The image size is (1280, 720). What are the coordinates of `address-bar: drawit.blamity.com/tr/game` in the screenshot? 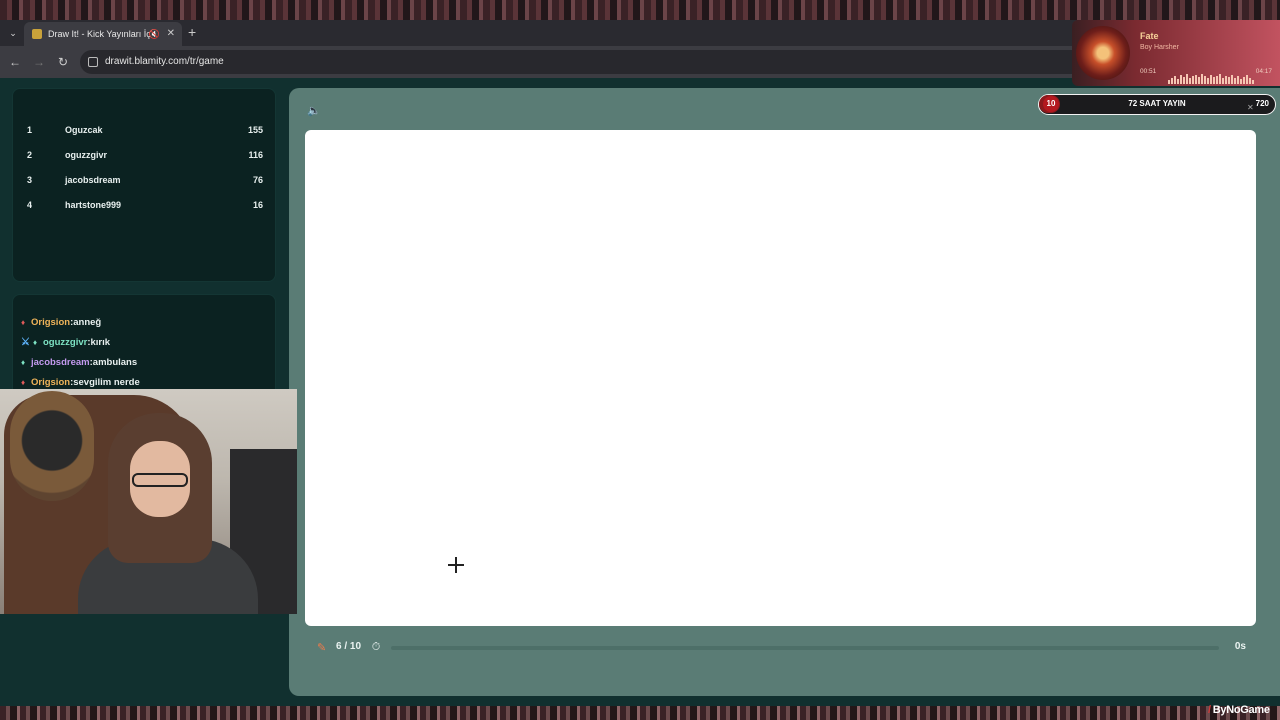 It's located at (640, 62).